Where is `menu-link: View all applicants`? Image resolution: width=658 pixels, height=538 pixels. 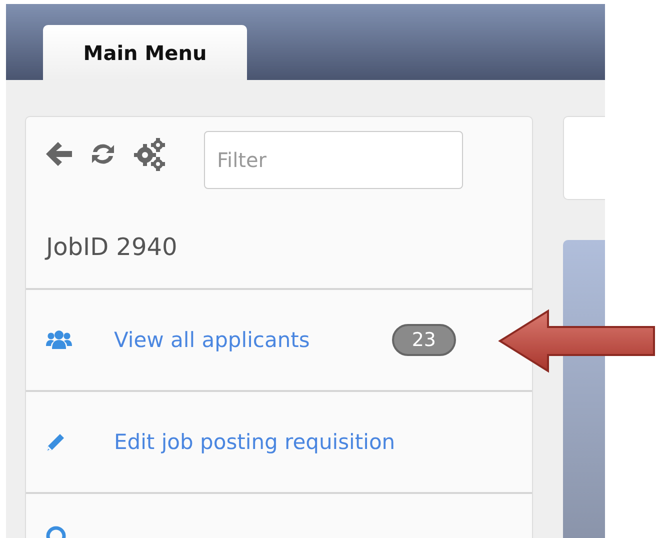 menu-link: View all applicants is located at coordinates (212, 340).